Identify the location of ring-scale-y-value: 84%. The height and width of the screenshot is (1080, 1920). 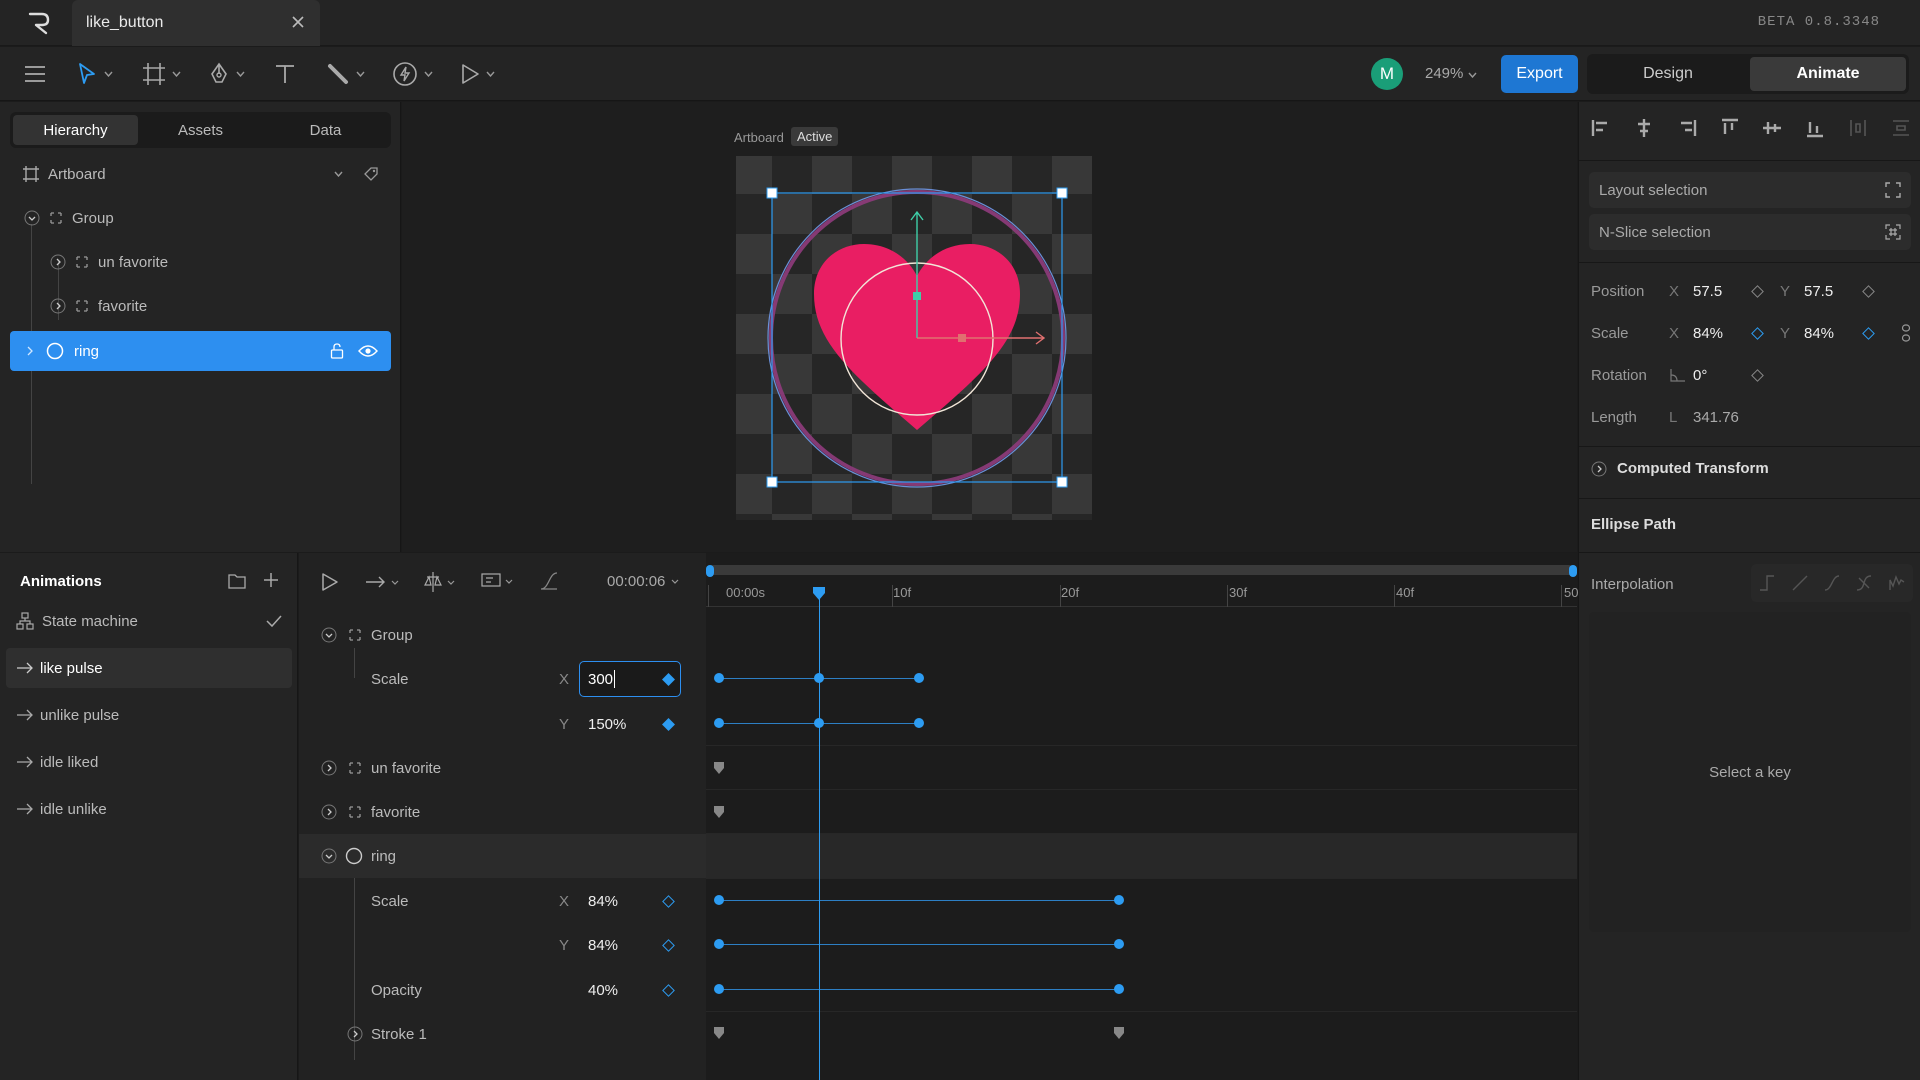
(603, 945).